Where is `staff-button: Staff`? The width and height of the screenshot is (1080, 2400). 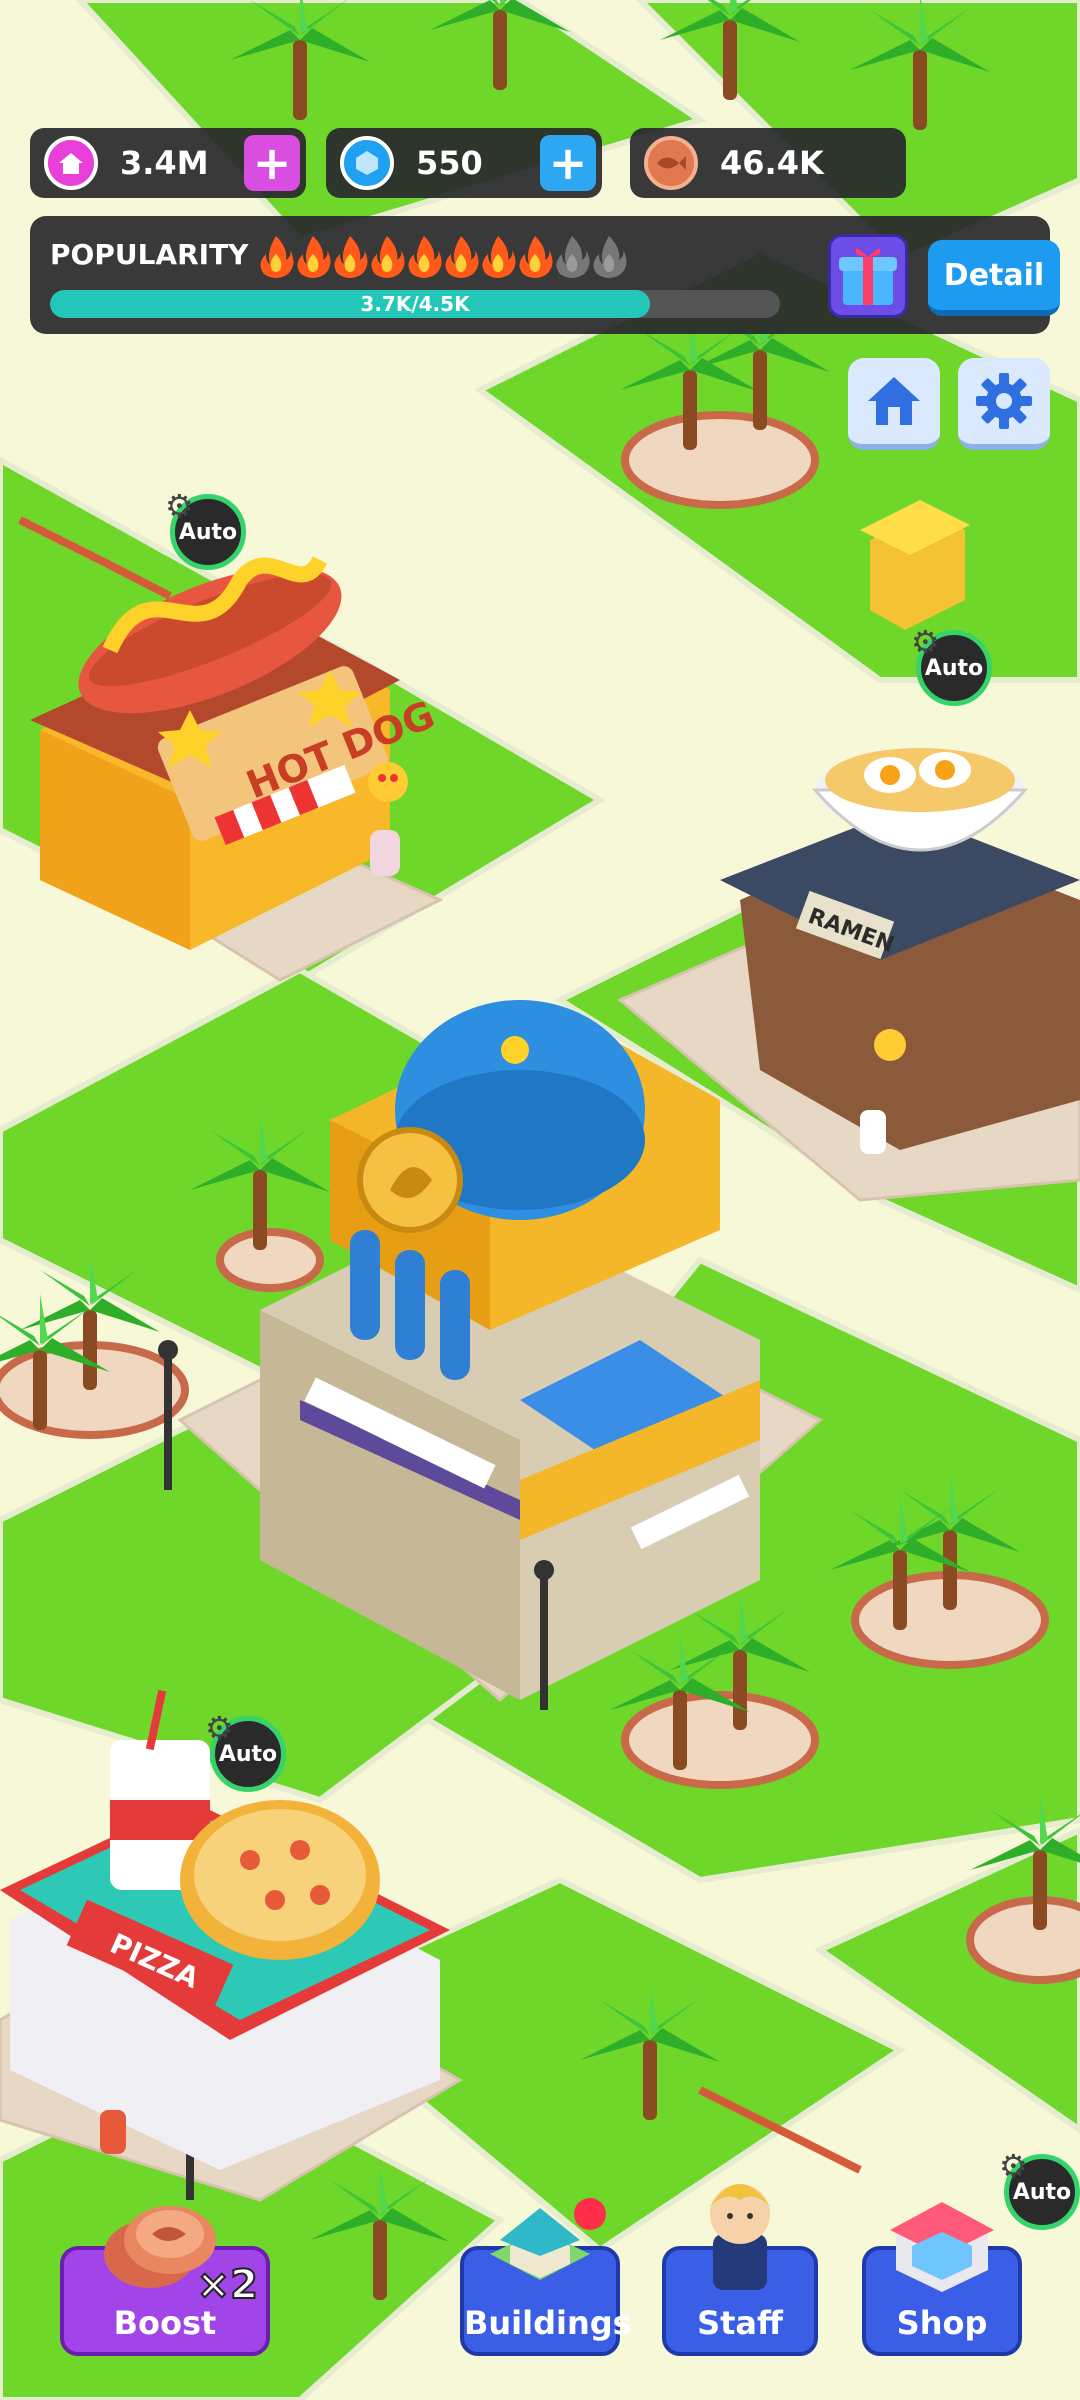
staff-button: Staff is located at coordinates (740, 2270).